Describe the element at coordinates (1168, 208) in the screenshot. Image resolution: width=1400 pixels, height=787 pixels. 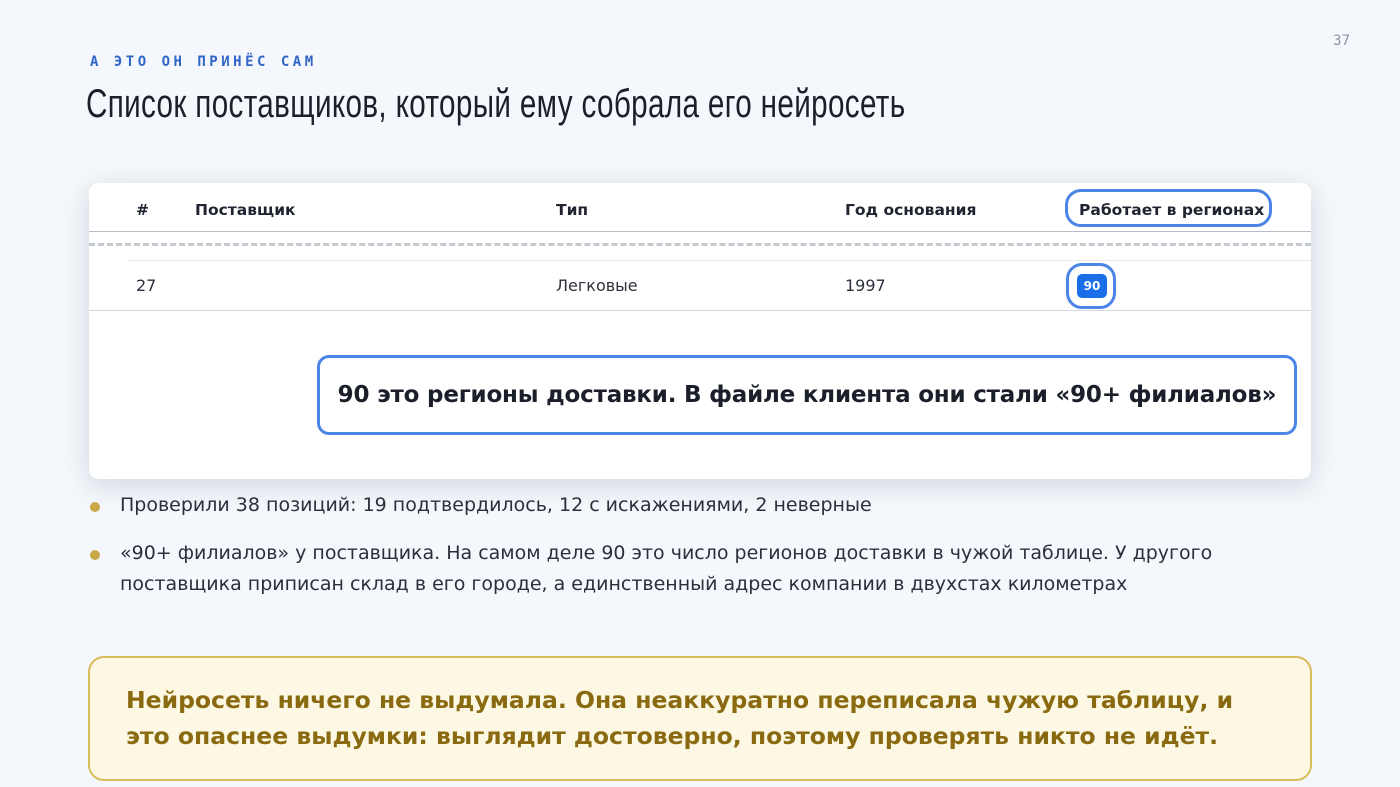
I see `regions-header-highlight` at that location.